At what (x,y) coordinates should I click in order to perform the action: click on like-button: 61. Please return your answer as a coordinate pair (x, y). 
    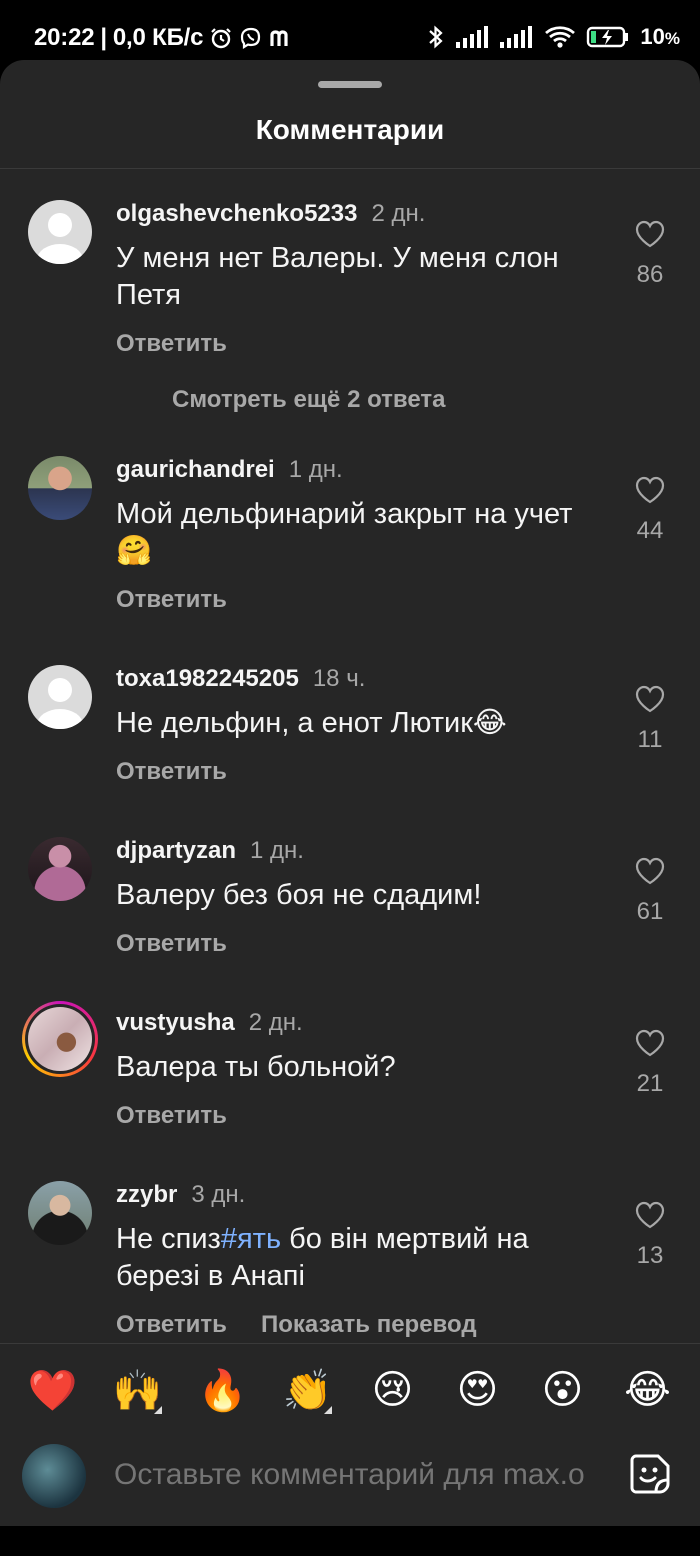
    Looking at the image, I should click on (650, 891).